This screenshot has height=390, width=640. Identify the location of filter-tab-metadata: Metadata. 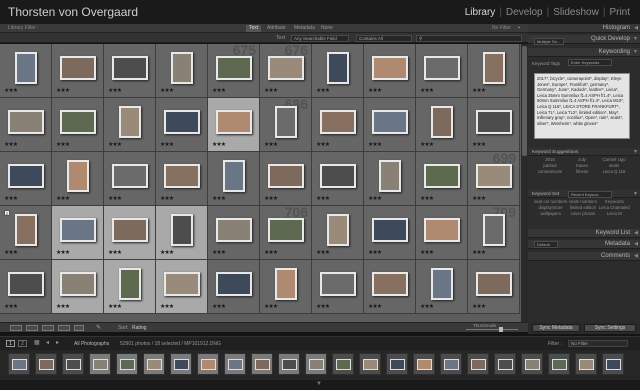
(304, 28).